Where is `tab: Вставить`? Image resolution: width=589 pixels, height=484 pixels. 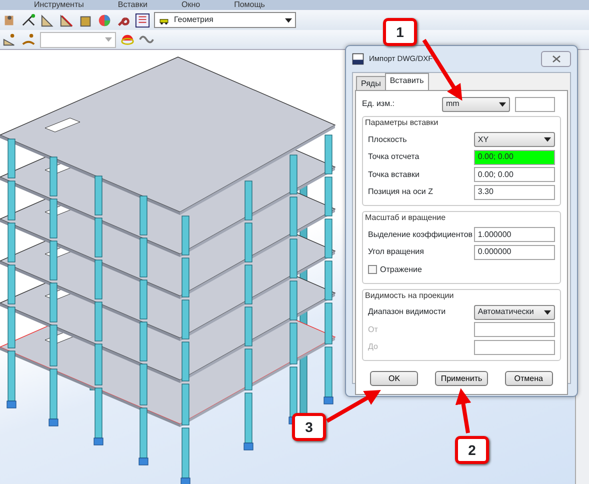 tab: Вставить is located at coordinates (406, 81).